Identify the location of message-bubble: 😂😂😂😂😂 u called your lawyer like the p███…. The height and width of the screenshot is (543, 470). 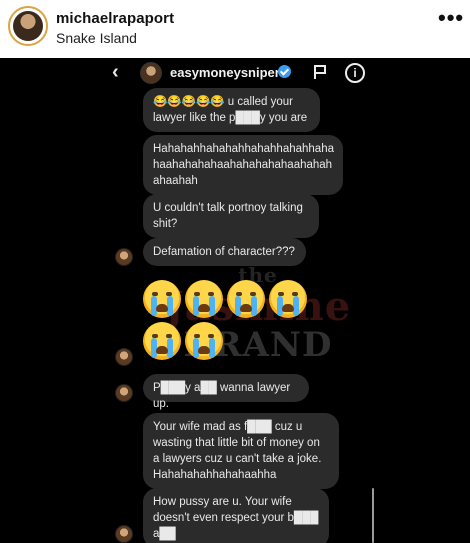
(231, 110).